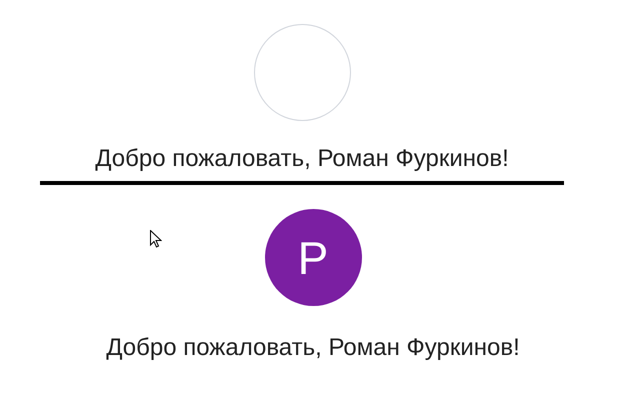 Image resolution: width=640 pixels, height=400 pixels. I want to click on cursor-icon, so click(156, 239).